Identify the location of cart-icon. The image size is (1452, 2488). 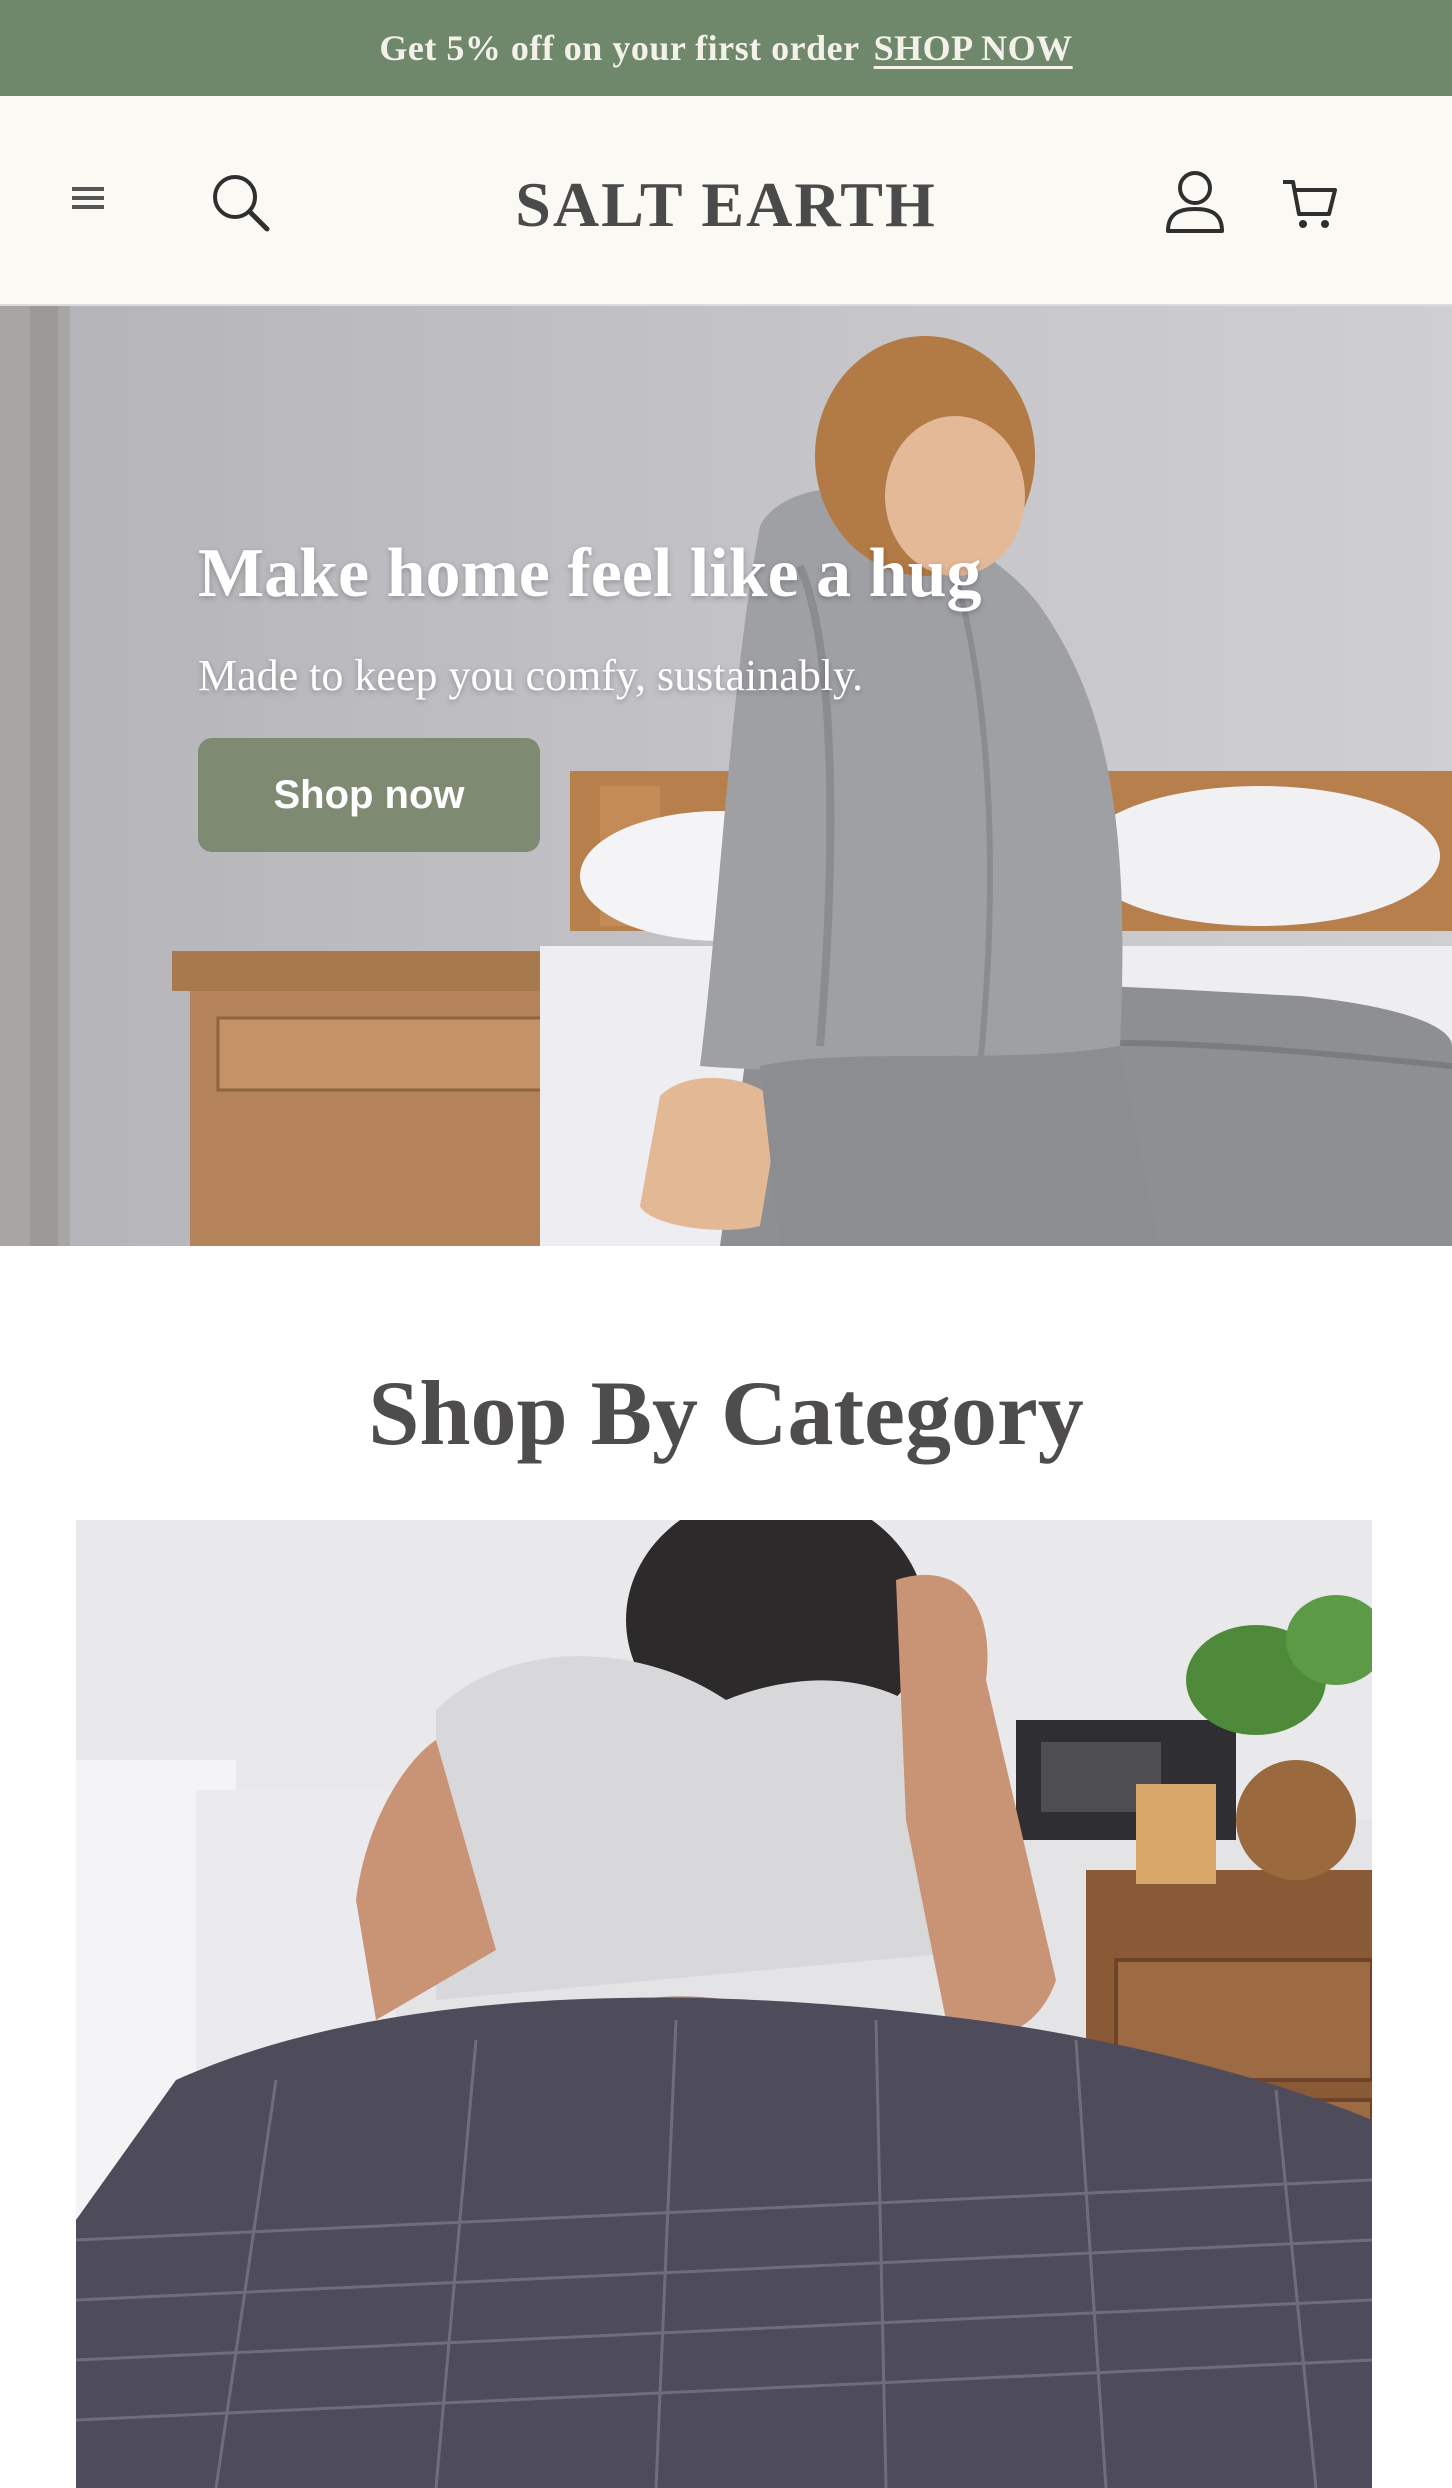
(1310, 204).